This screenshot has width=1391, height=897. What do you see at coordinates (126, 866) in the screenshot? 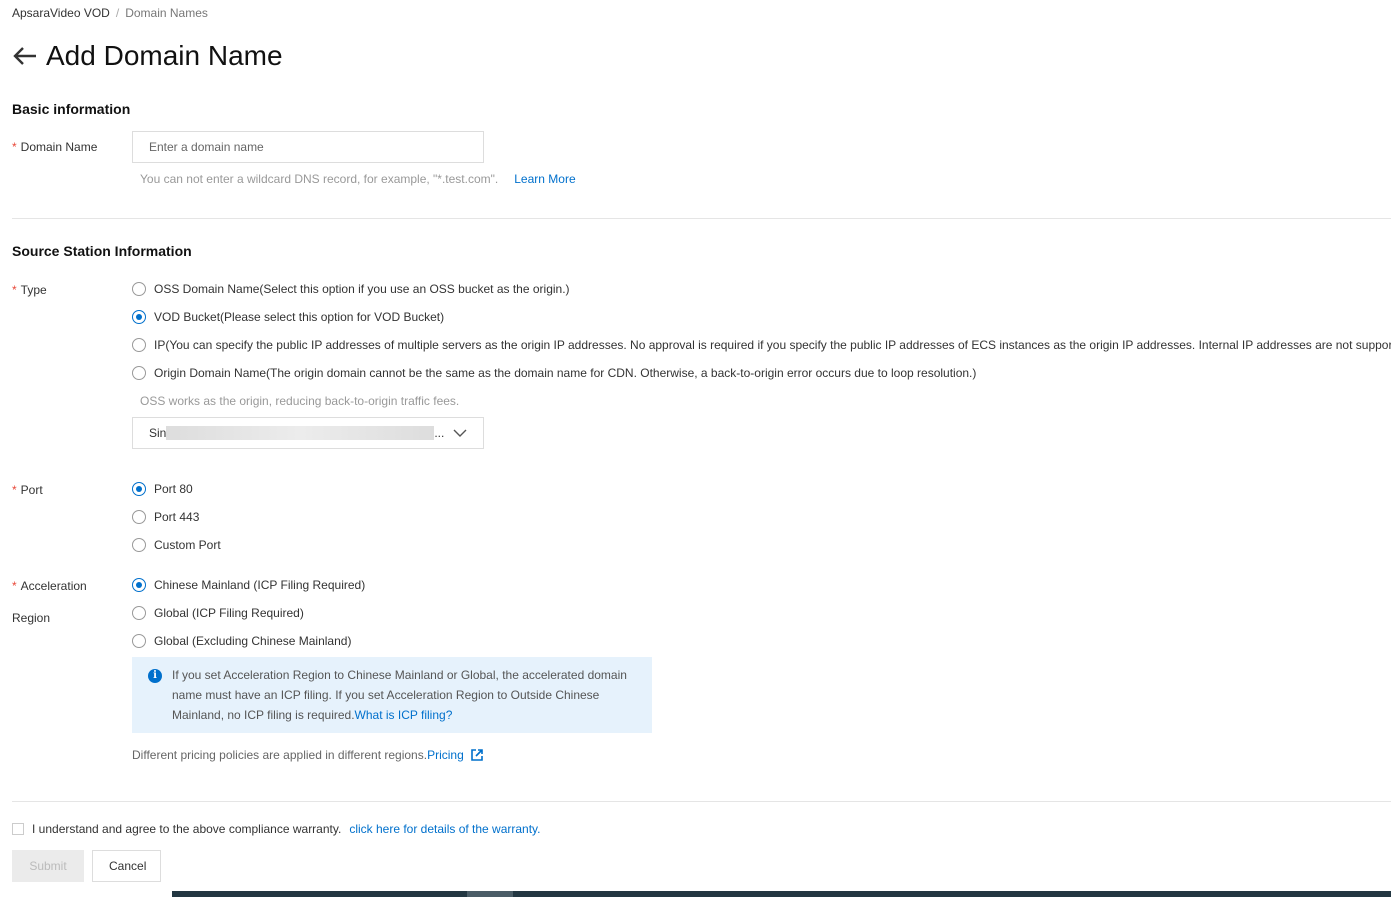
I see `cancel-button: Cancel` at bounding box center [126, 866].